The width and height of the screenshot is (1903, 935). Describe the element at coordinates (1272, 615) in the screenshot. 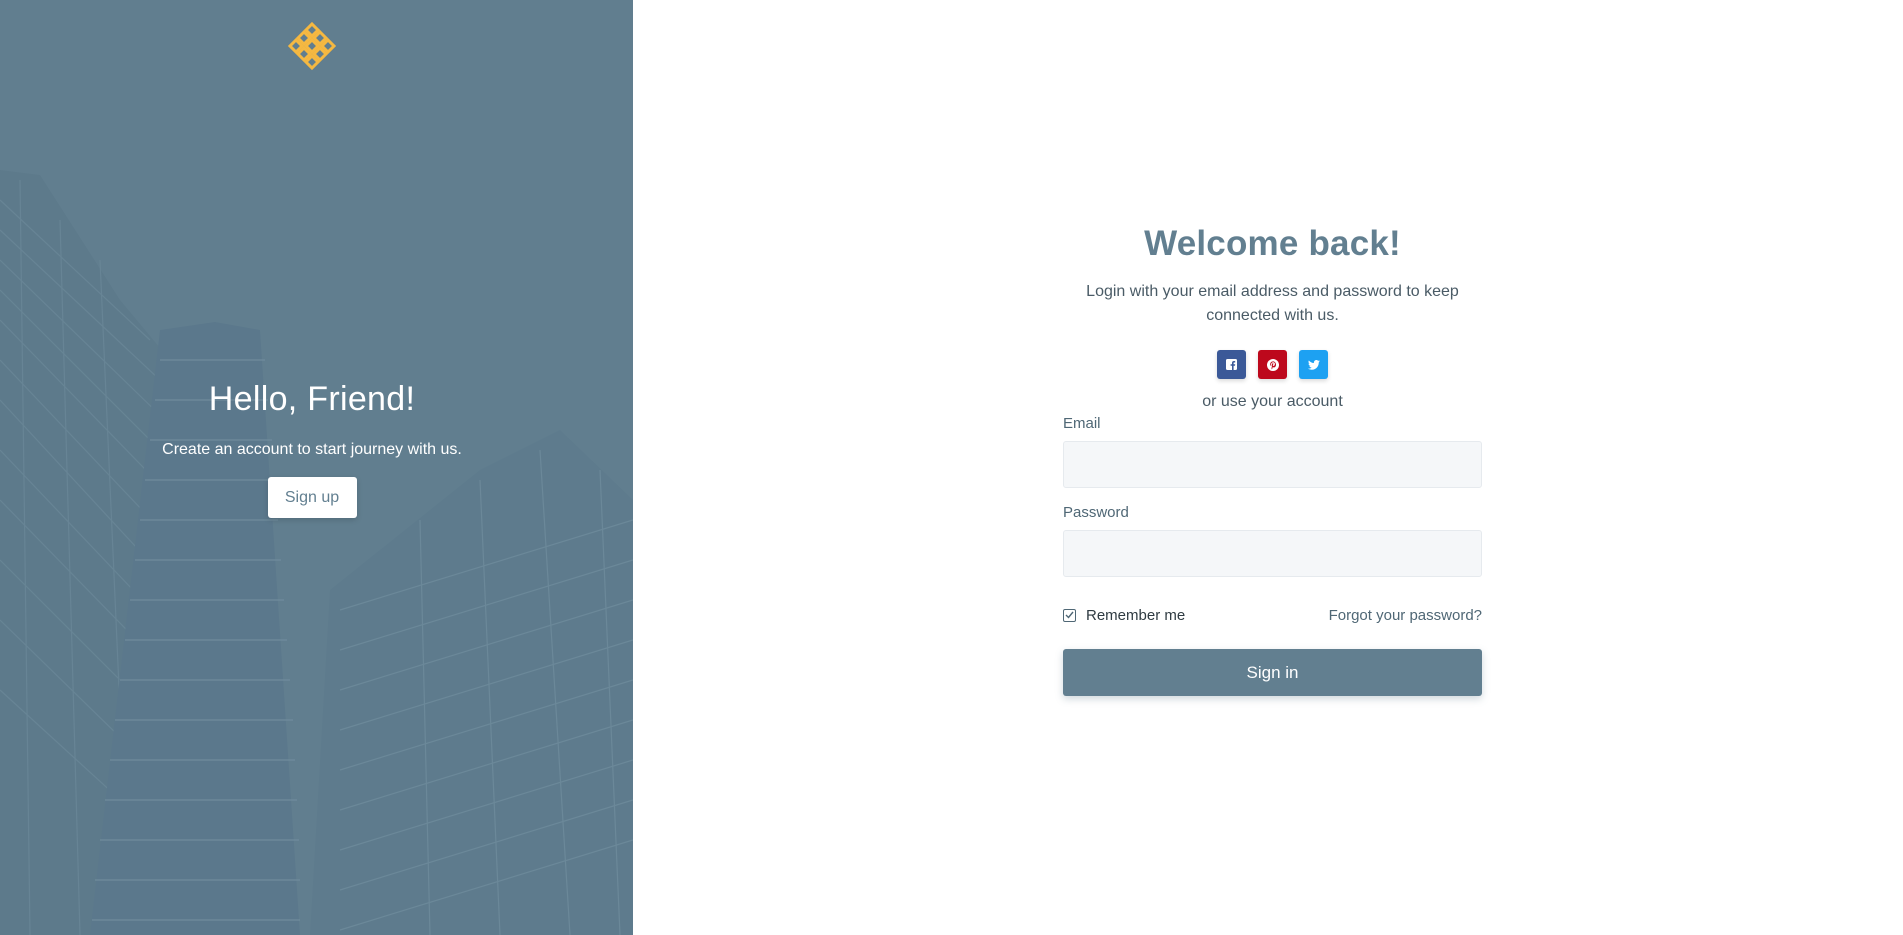

I see `options-row: Remember me Forgot your password?` at that location.